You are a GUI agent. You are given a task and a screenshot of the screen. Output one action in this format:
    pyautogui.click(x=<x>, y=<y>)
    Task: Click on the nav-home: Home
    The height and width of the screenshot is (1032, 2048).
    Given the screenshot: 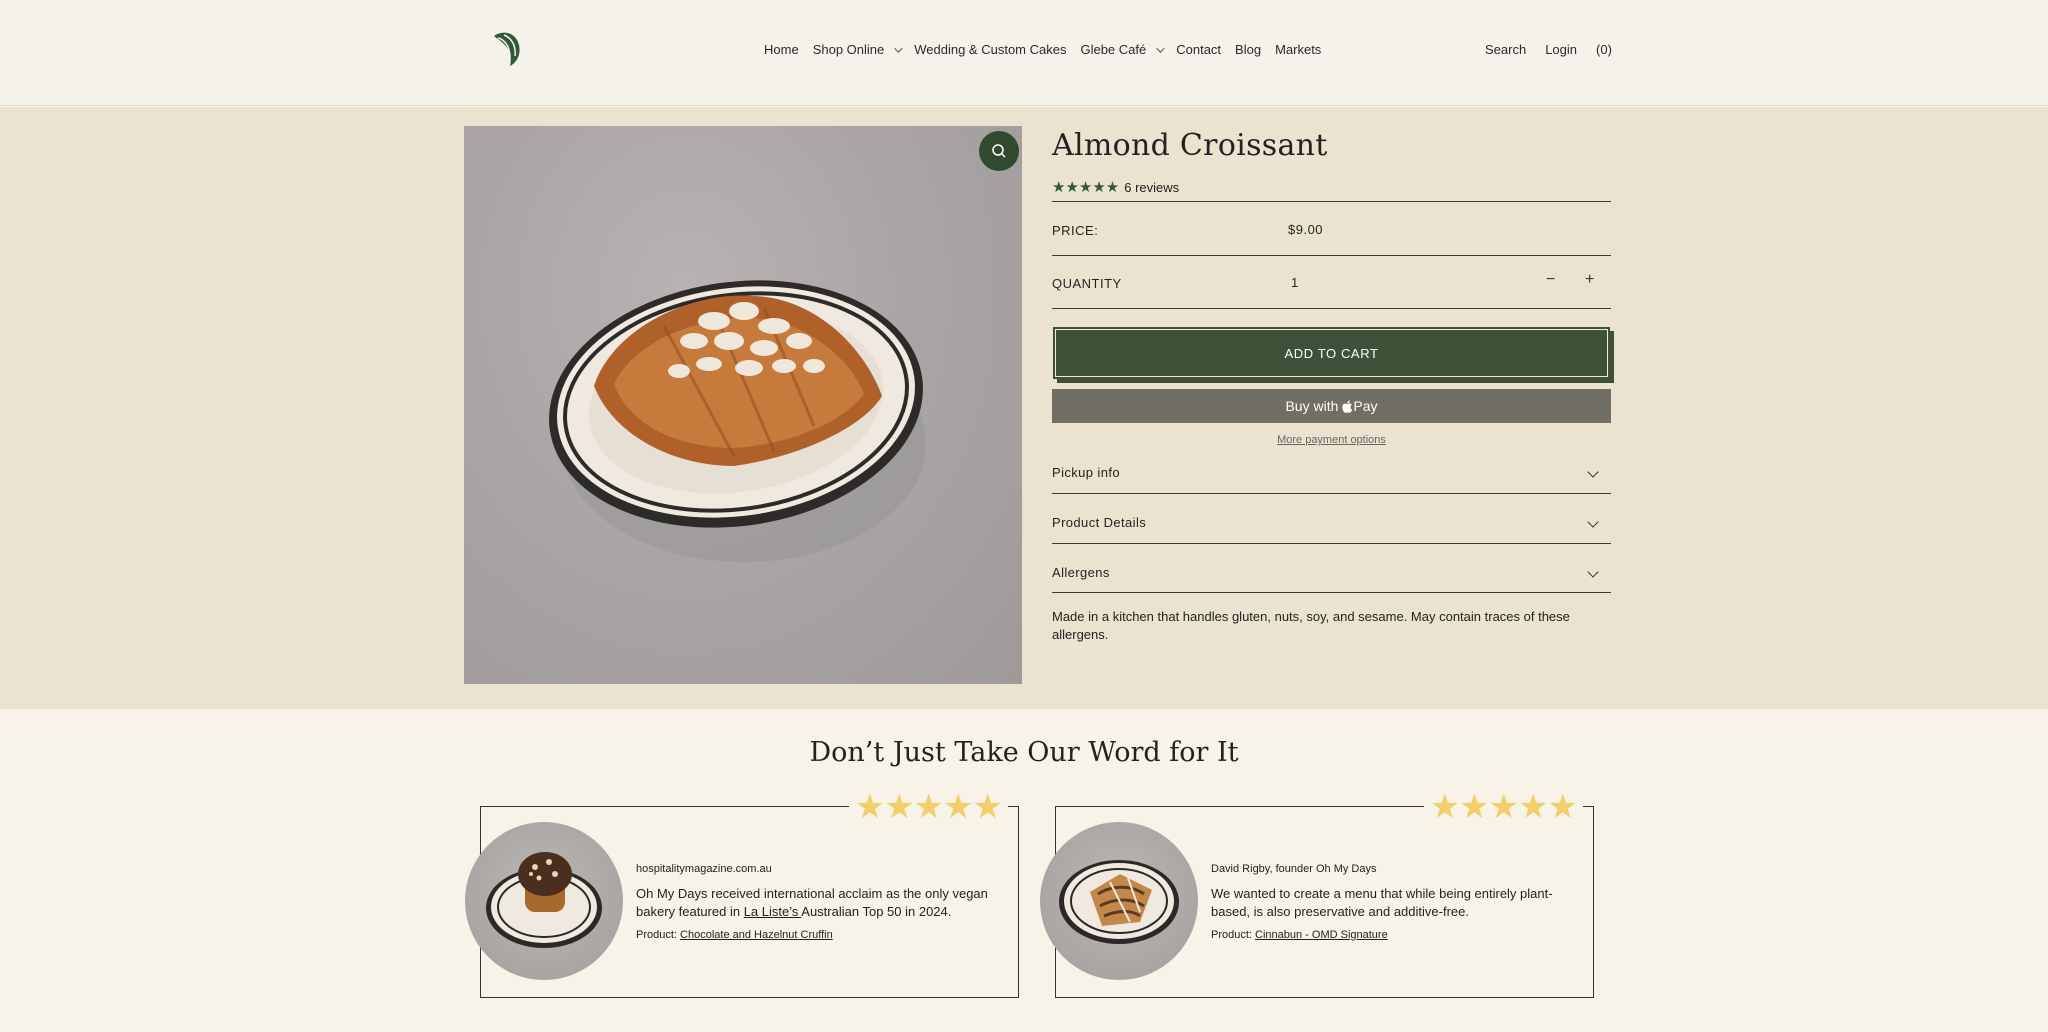 What is the action you would take?
    pyautogui.click(x=781, y=49)
    